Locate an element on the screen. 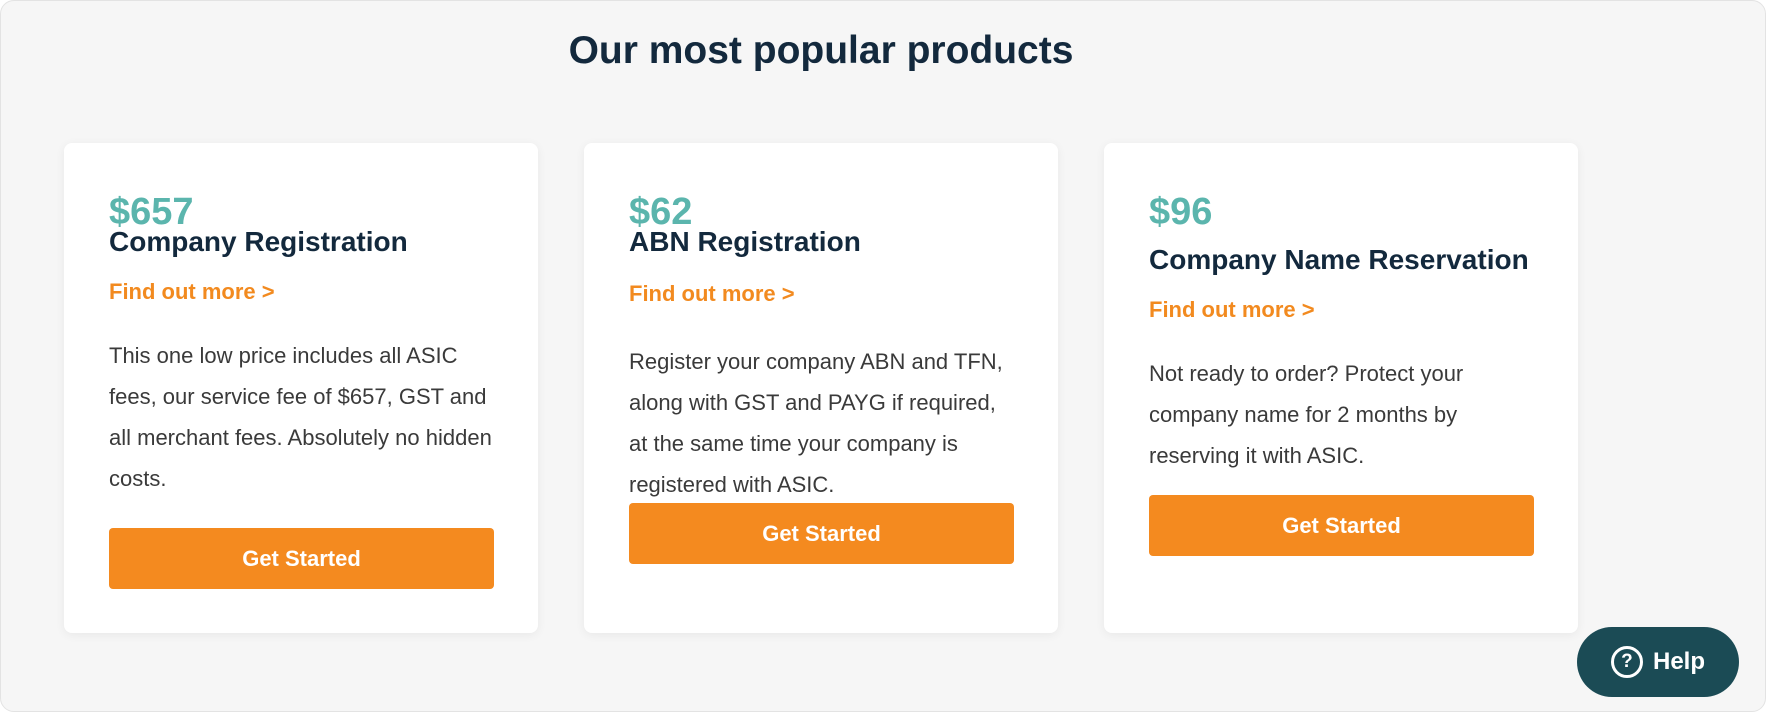 Image resolution: width=1766 pixels, height=712 pixels. help-label: Help is located at coordinates (1678, 661).